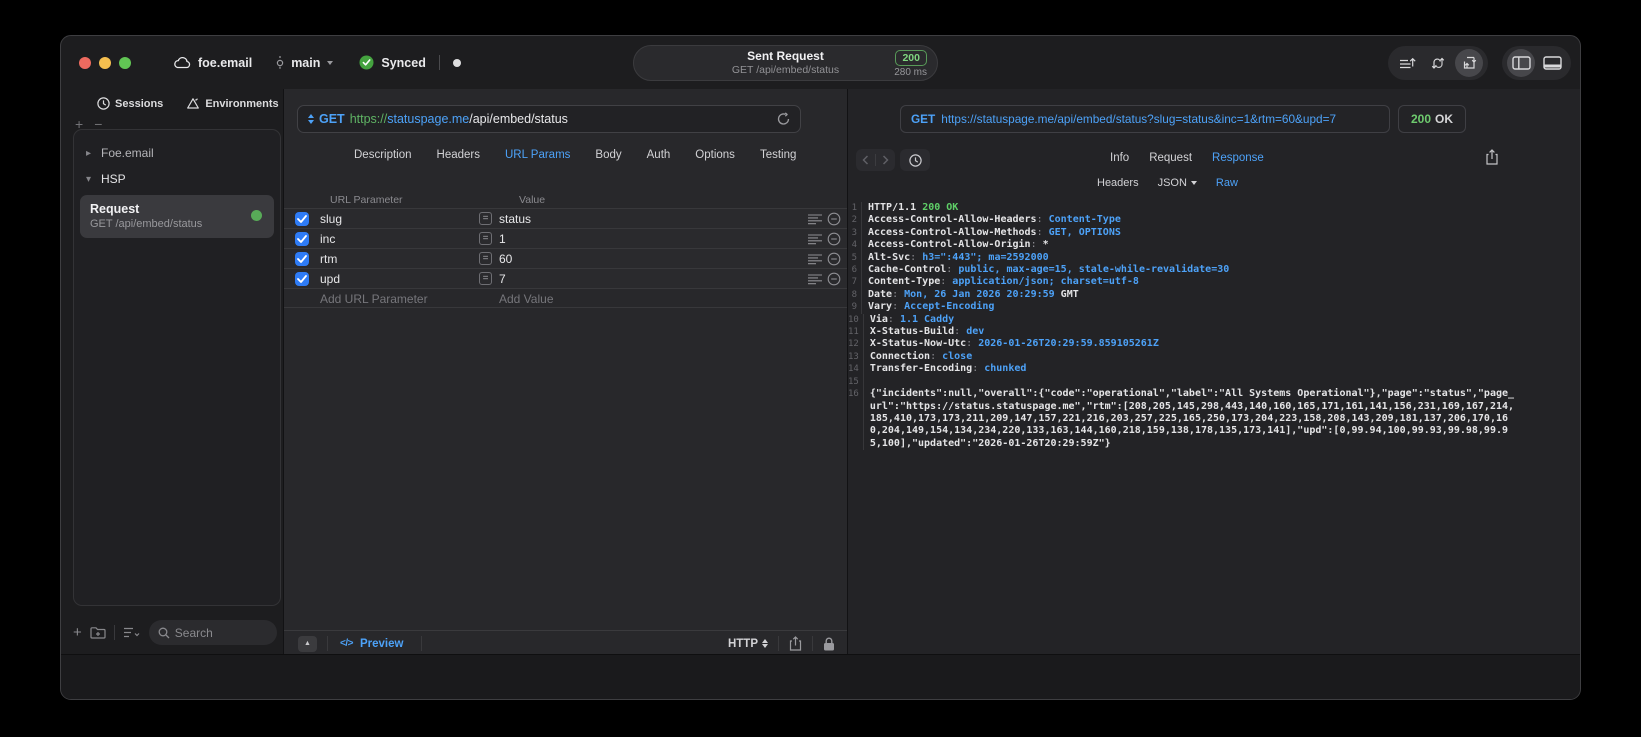 The image size is (1641, 737). Describe the element at coordinates (505, 259) in the screenshot. I see `param-value: 60` at that location.